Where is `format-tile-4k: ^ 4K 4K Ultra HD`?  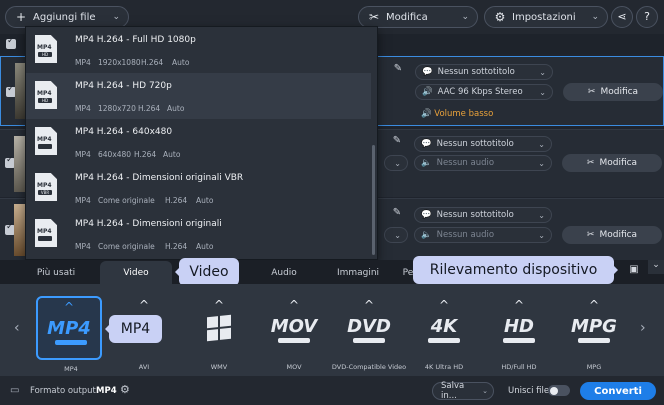 format-tile-4k: ^ 4K 4K Ultra HD is located at coordinates (444, 333).